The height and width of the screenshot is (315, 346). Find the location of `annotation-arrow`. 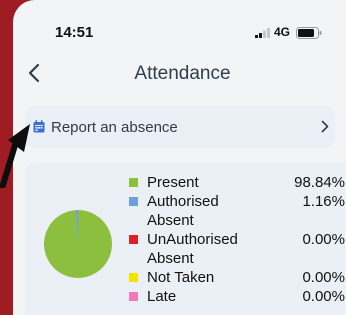

annotation-arrow is located at coordinates (15, 156).